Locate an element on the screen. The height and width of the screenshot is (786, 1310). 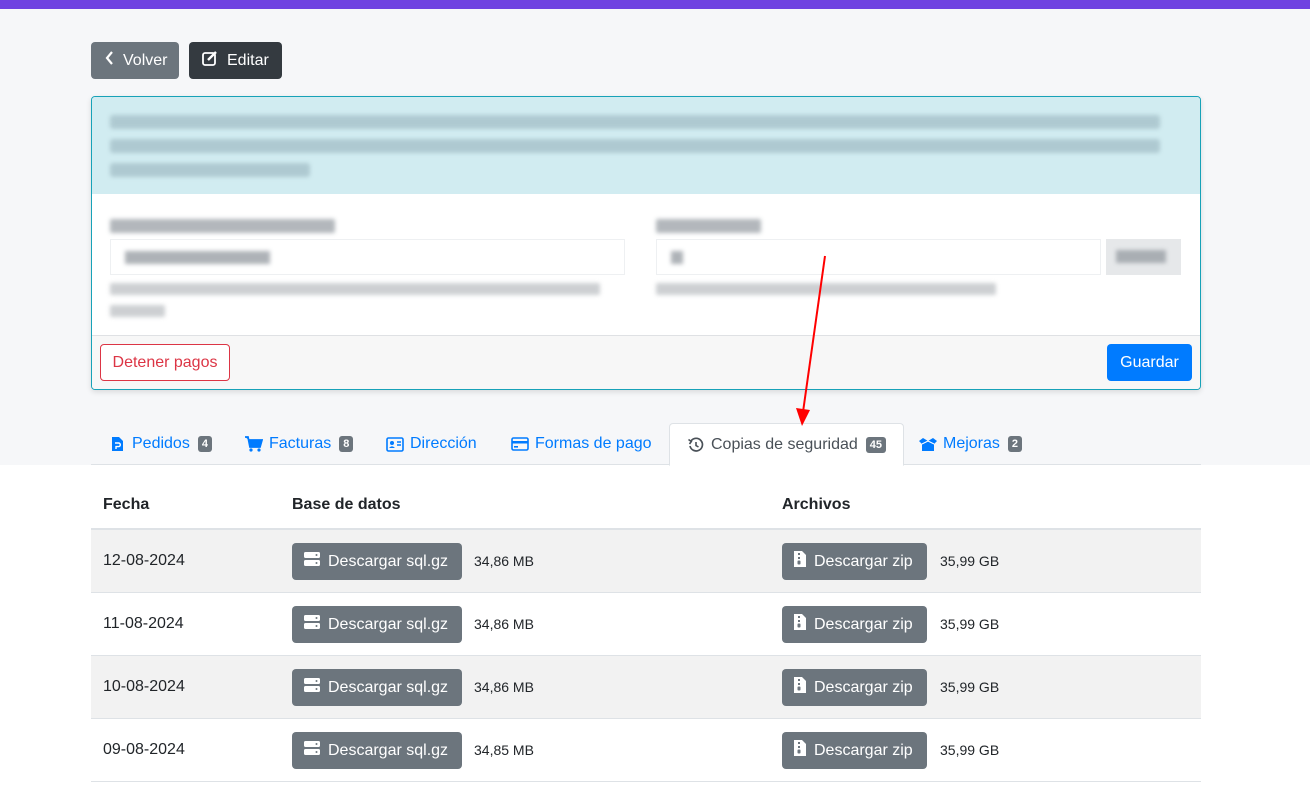
edit-button: Editar is located at coordinates (235, 60).